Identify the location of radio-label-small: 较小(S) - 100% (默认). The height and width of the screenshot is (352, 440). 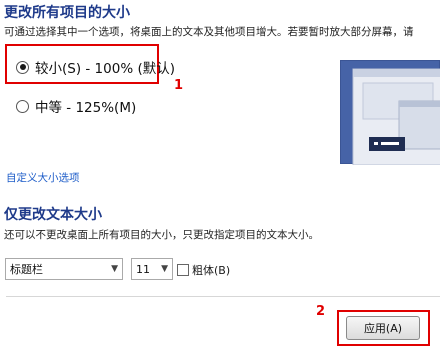
(105, 69).